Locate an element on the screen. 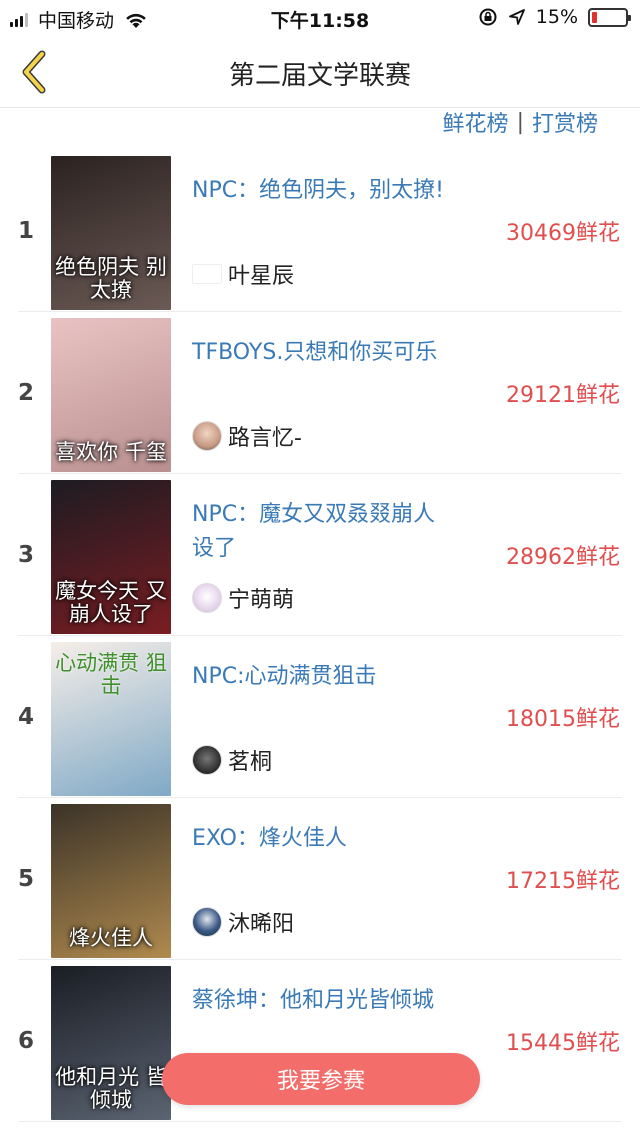  battery-percent: 15% is located at coordinates (556, 17).